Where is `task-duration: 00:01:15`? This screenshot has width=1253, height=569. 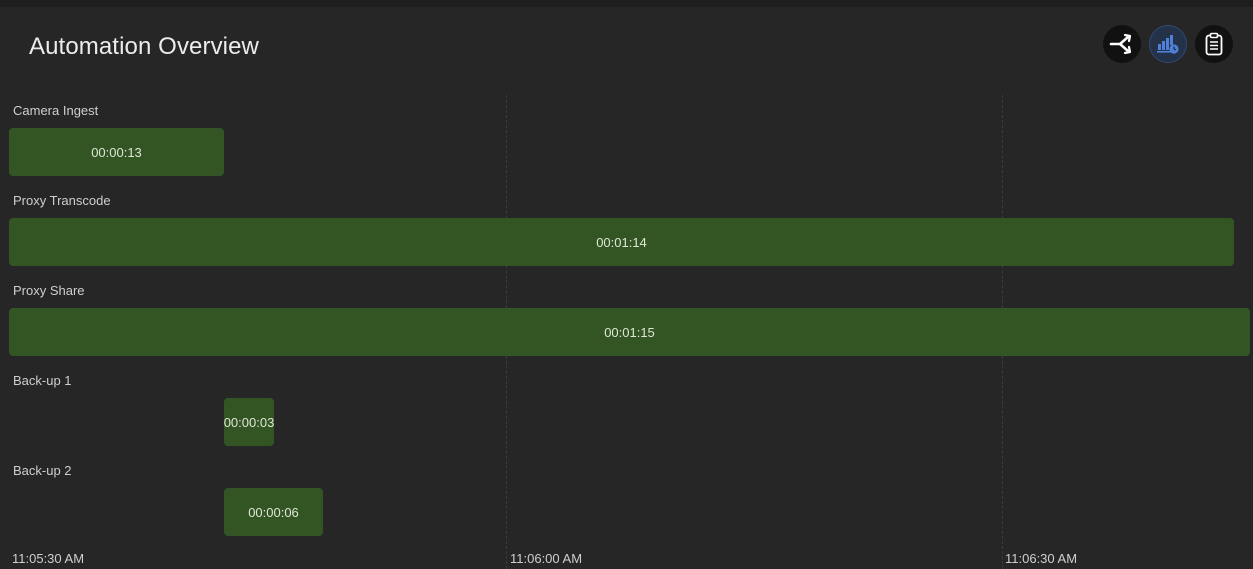
task-duration: 00:01:15 is located at coordinates (629, 332).